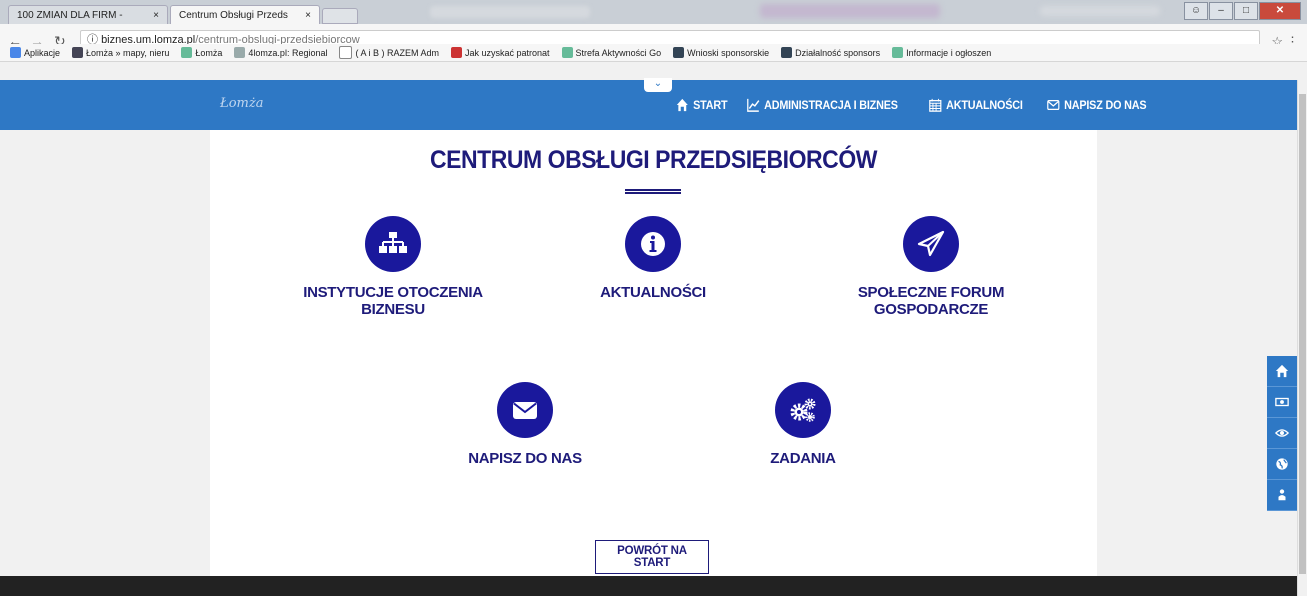 Image resolution: width=1307 pixels, height=596 pixels. I want to click on maximize-icon: □, so click(1246, 11).